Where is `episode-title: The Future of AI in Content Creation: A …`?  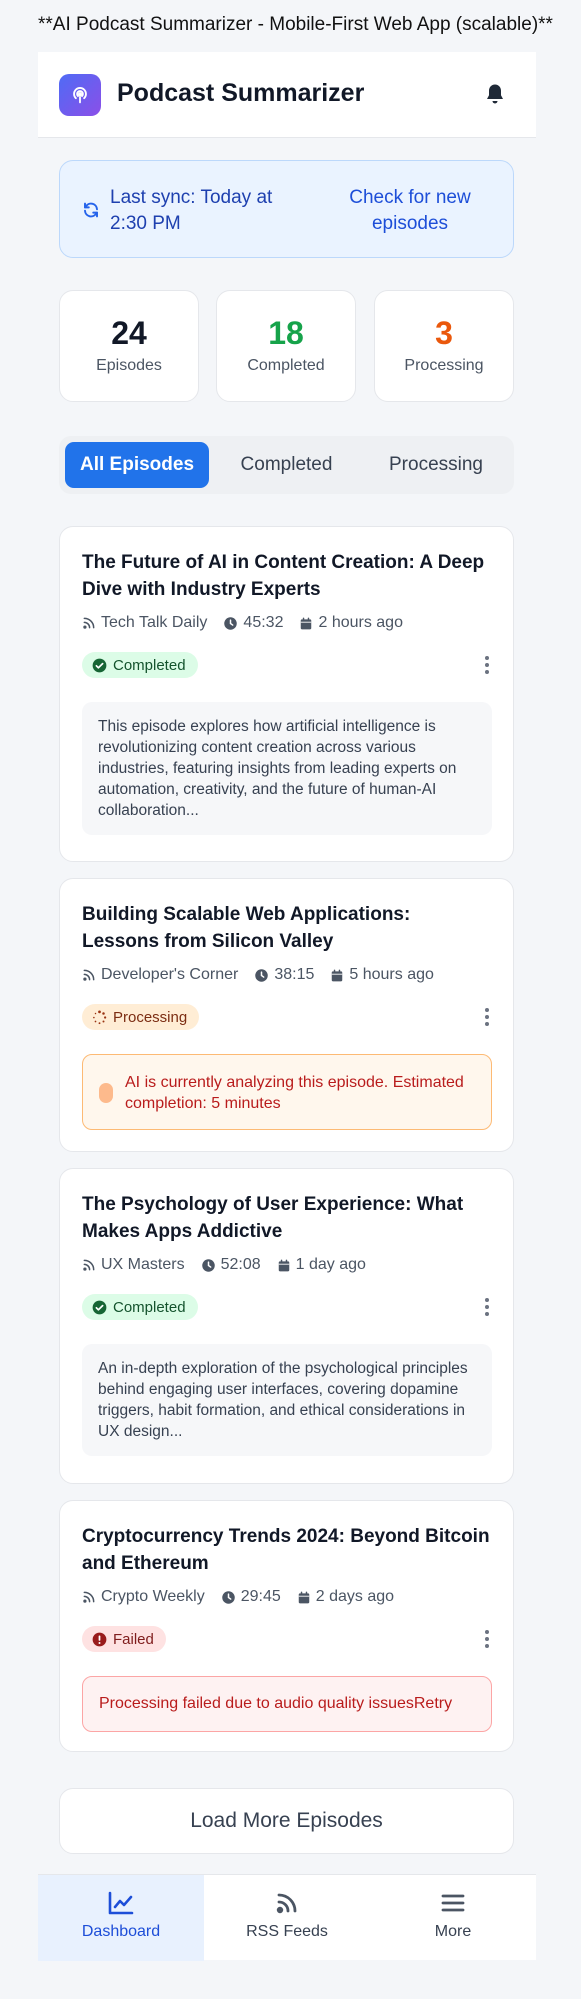 episode-title: The Future of AI in Content Creation: A … is located at coordinates (287, 576).